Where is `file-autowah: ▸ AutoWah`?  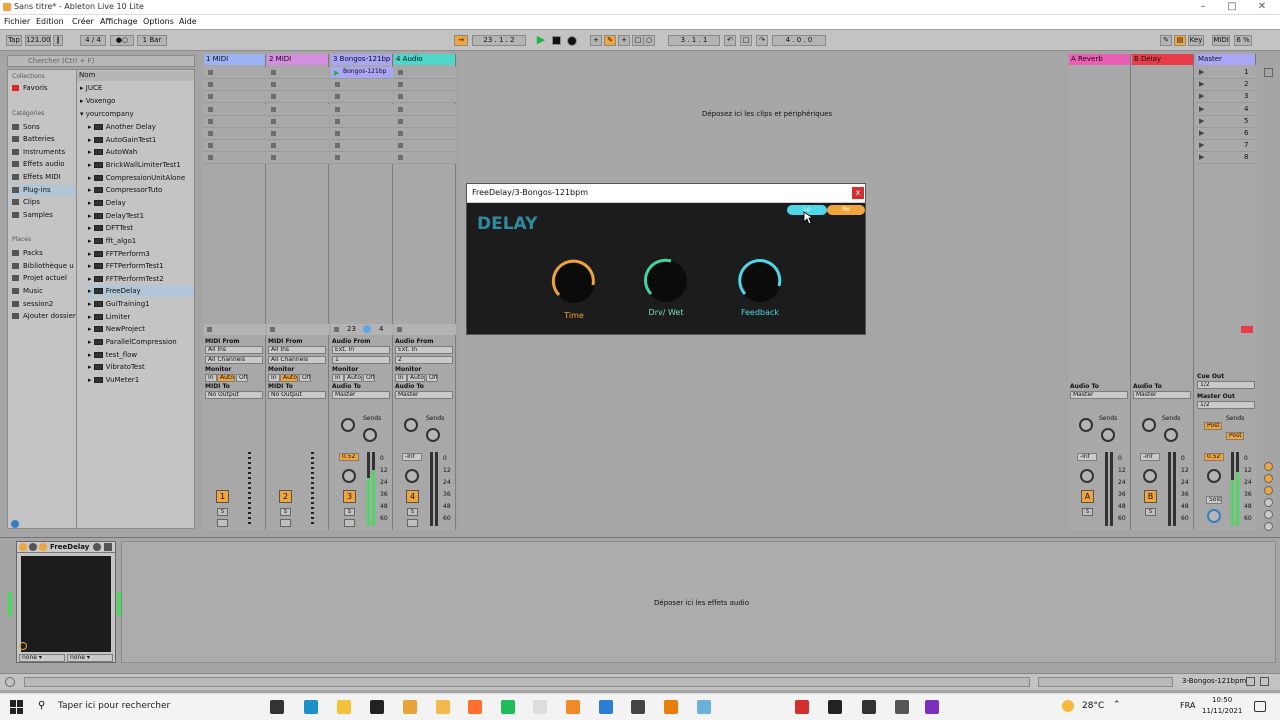 file-autowah: ▸ AutoWah is located at coordinates (145, 152).